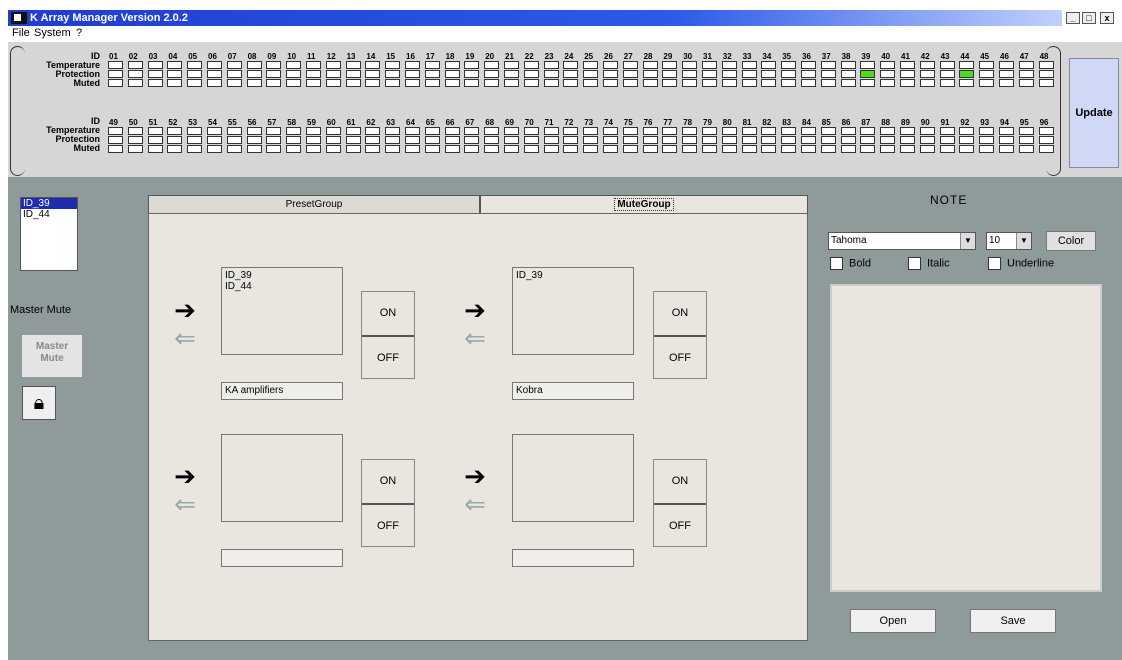 This screenshot has height=660, width=1122. What do you see at coordinates (850, 263) in the screenshot?
I see `bold-checkbox: Bold` at bounding box center [850, 263].